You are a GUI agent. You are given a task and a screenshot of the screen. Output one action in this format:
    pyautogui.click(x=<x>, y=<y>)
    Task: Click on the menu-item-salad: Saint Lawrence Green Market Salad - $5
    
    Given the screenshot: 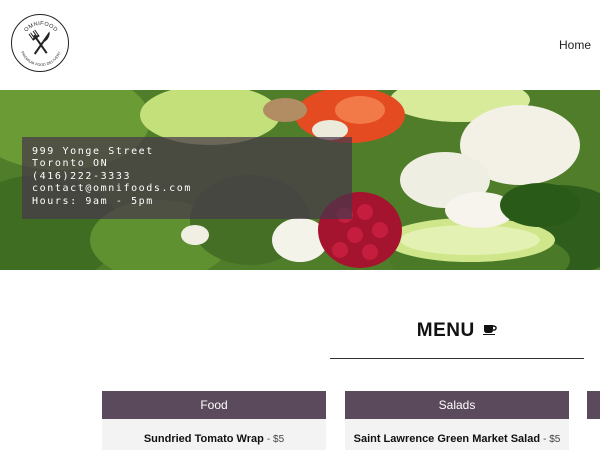 What is the action you would take?
    pyautogui.click(x=457, y=439)
    